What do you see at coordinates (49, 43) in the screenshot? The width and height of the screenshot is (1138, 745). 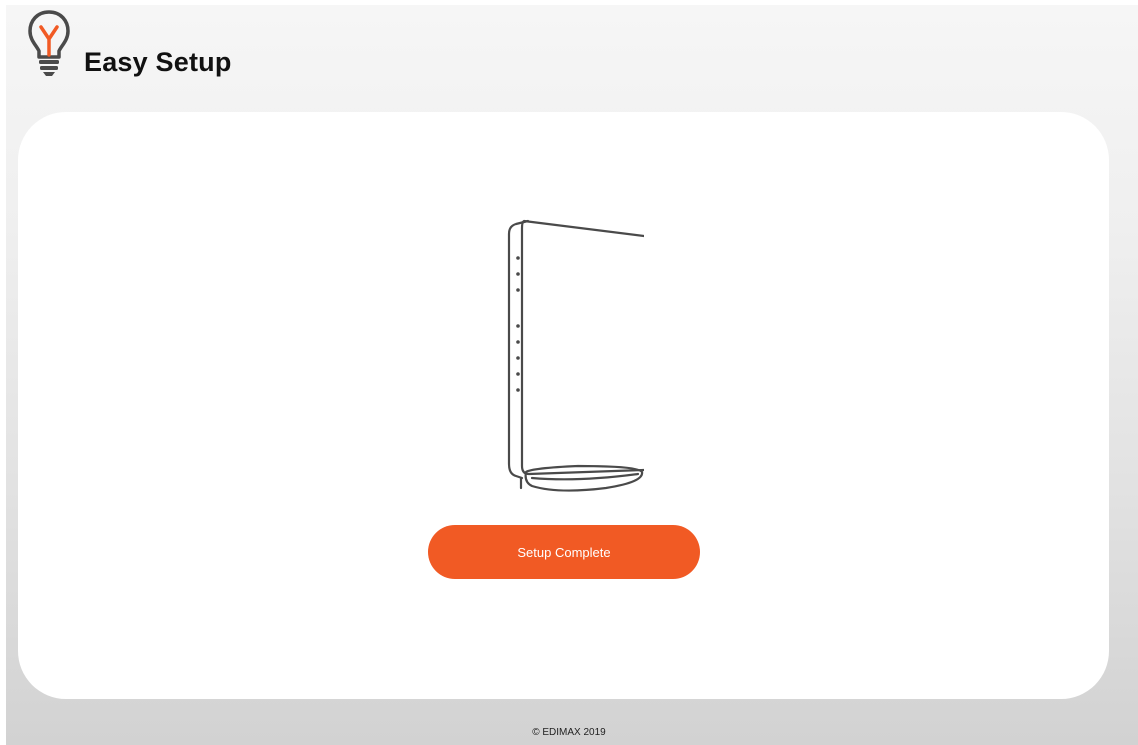 I see `lightbulb-icon` at bounding box center [49, 43].